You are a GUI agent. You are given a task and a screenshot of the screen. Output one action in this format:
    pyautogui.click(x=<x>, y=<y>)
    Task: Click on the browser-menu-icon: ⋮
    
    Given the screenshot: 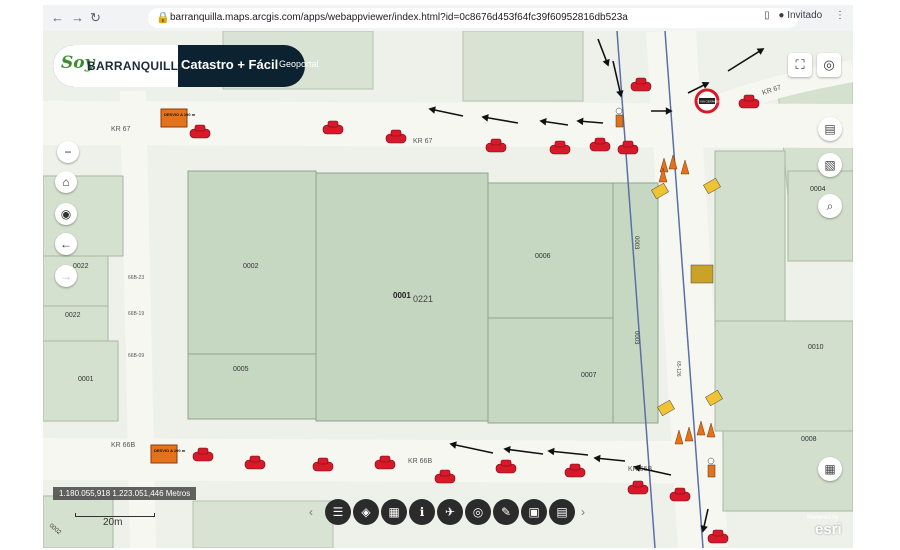 What is the action you would take?
    pyautogui.click(x=840, y=15)
    